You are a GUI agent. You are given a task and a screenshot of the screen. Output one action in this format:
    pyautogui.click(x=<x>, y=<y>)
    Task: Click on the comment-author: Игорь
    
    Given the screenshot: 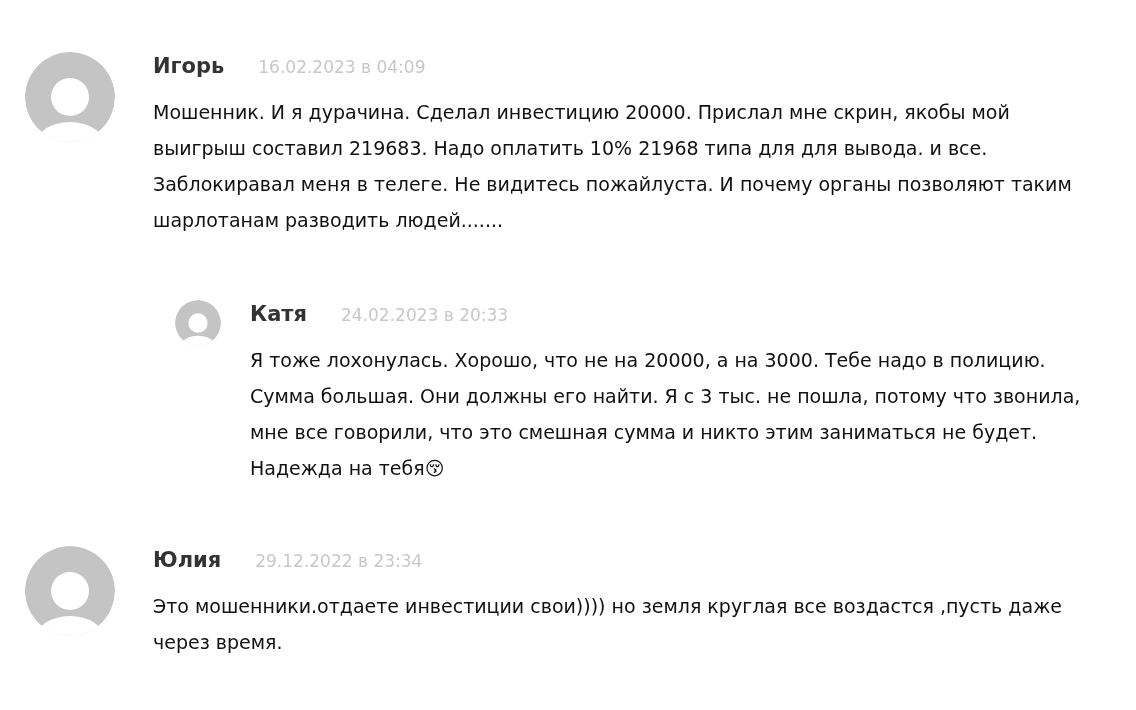 What is the action you would take?
    pyautogui.click(x=189, y=66)
    